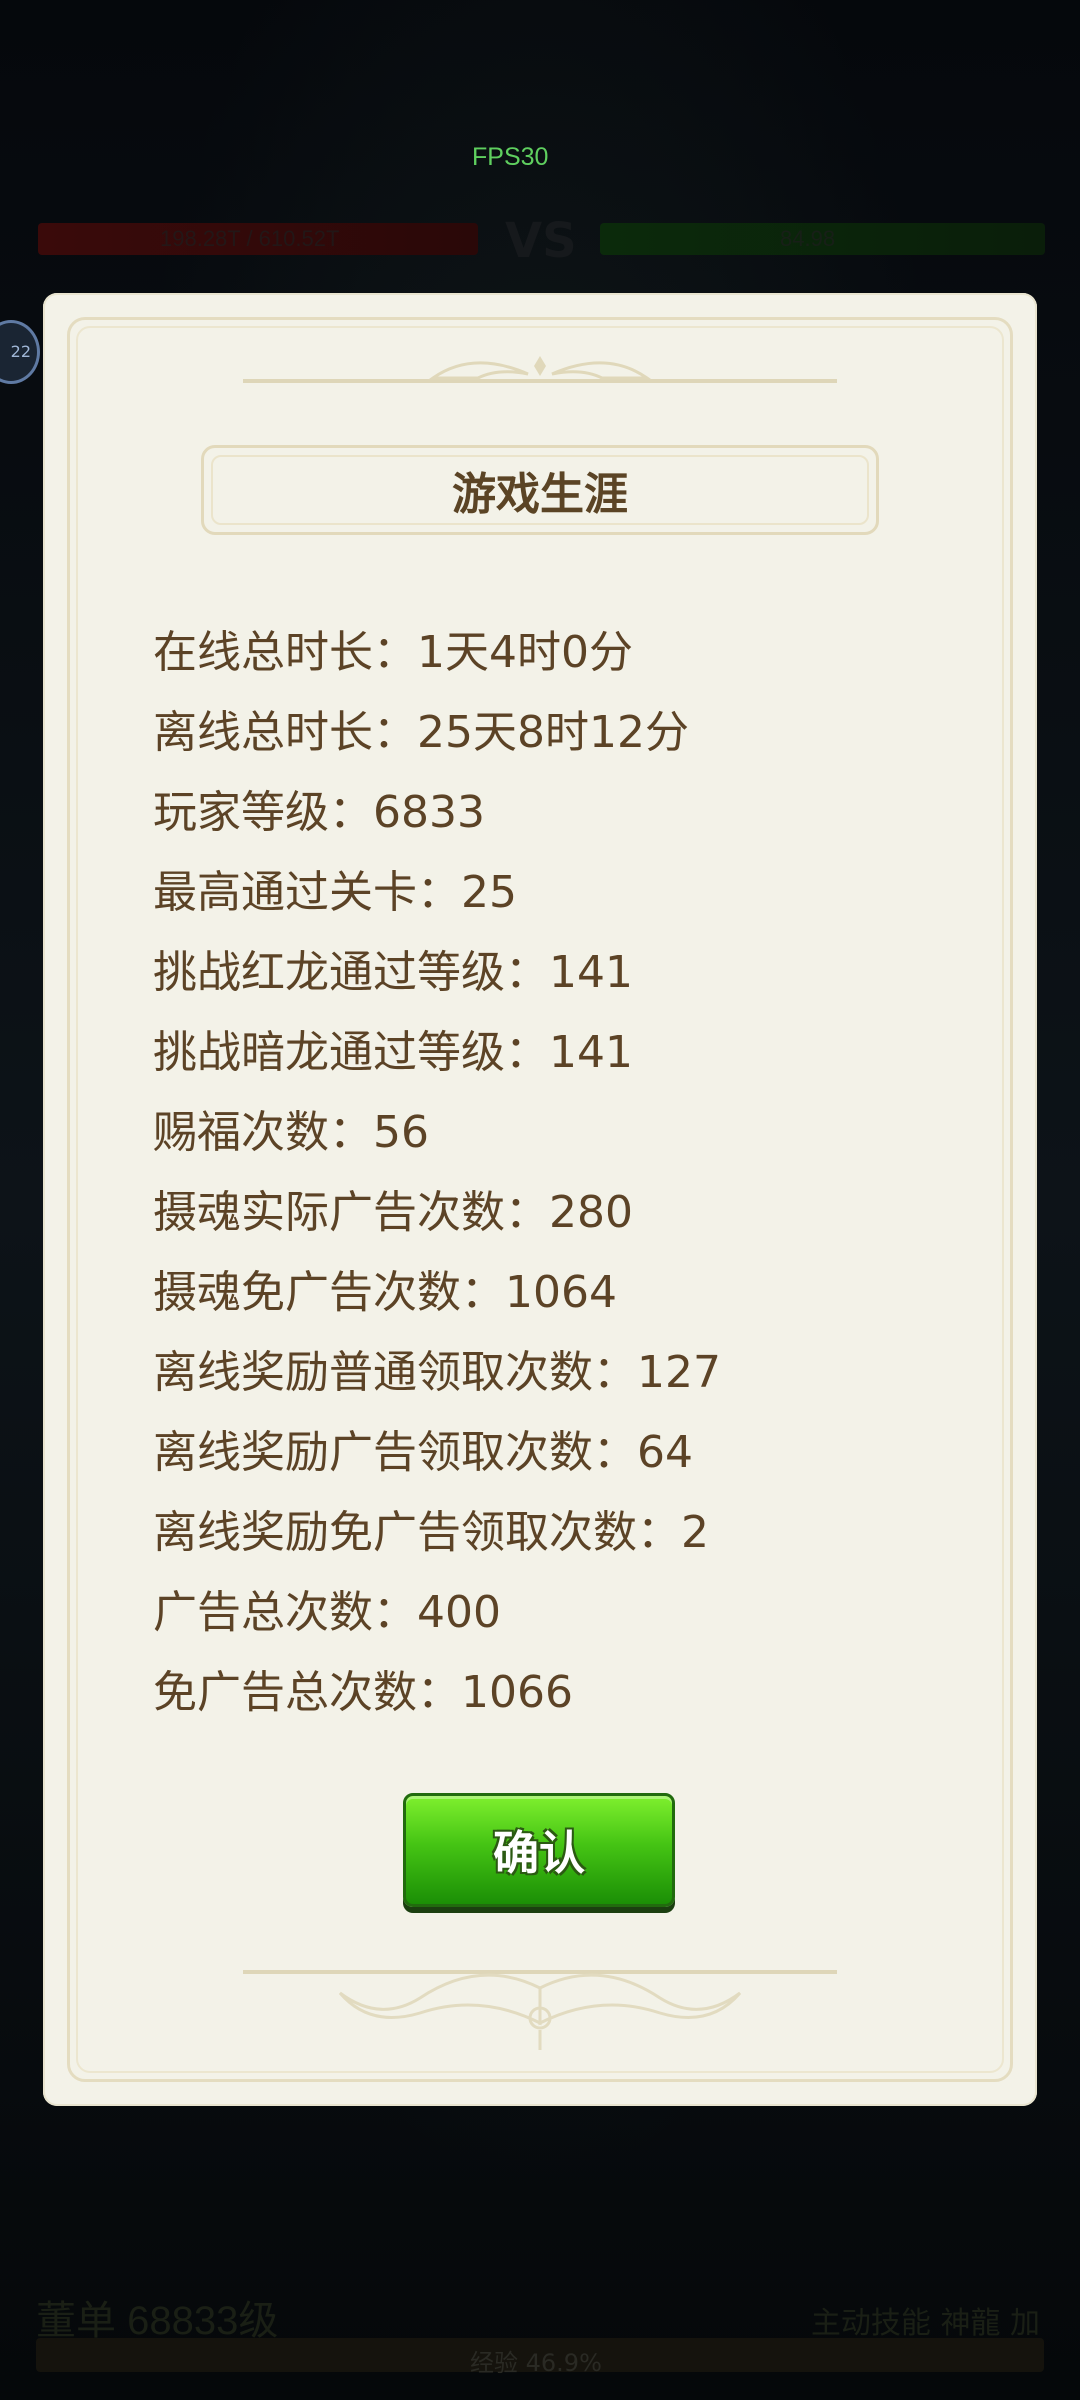  I want to click on bottom-ornament-icon, so click(540, 2010).